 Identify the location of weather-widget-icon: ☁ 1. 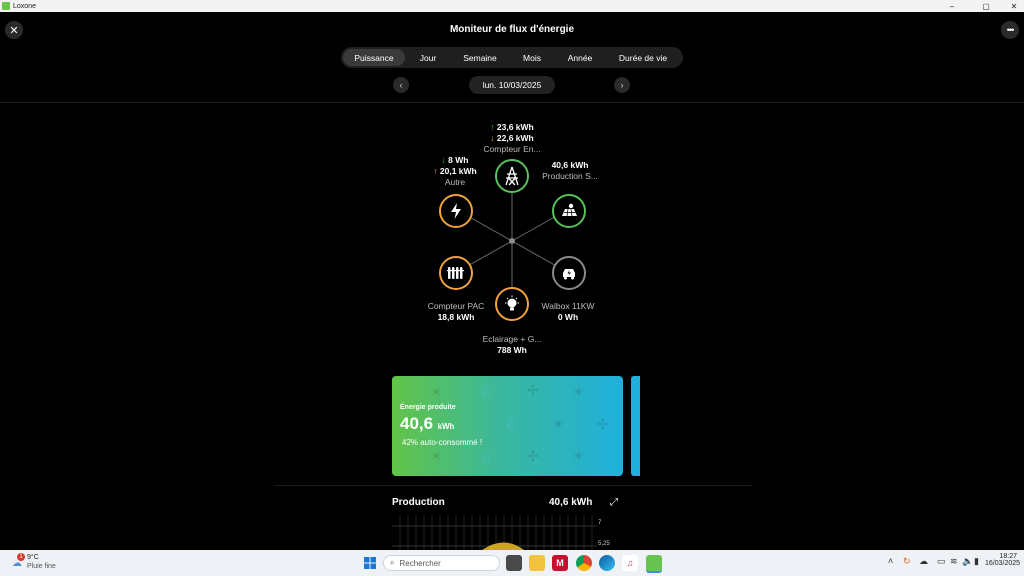
(18, 561).